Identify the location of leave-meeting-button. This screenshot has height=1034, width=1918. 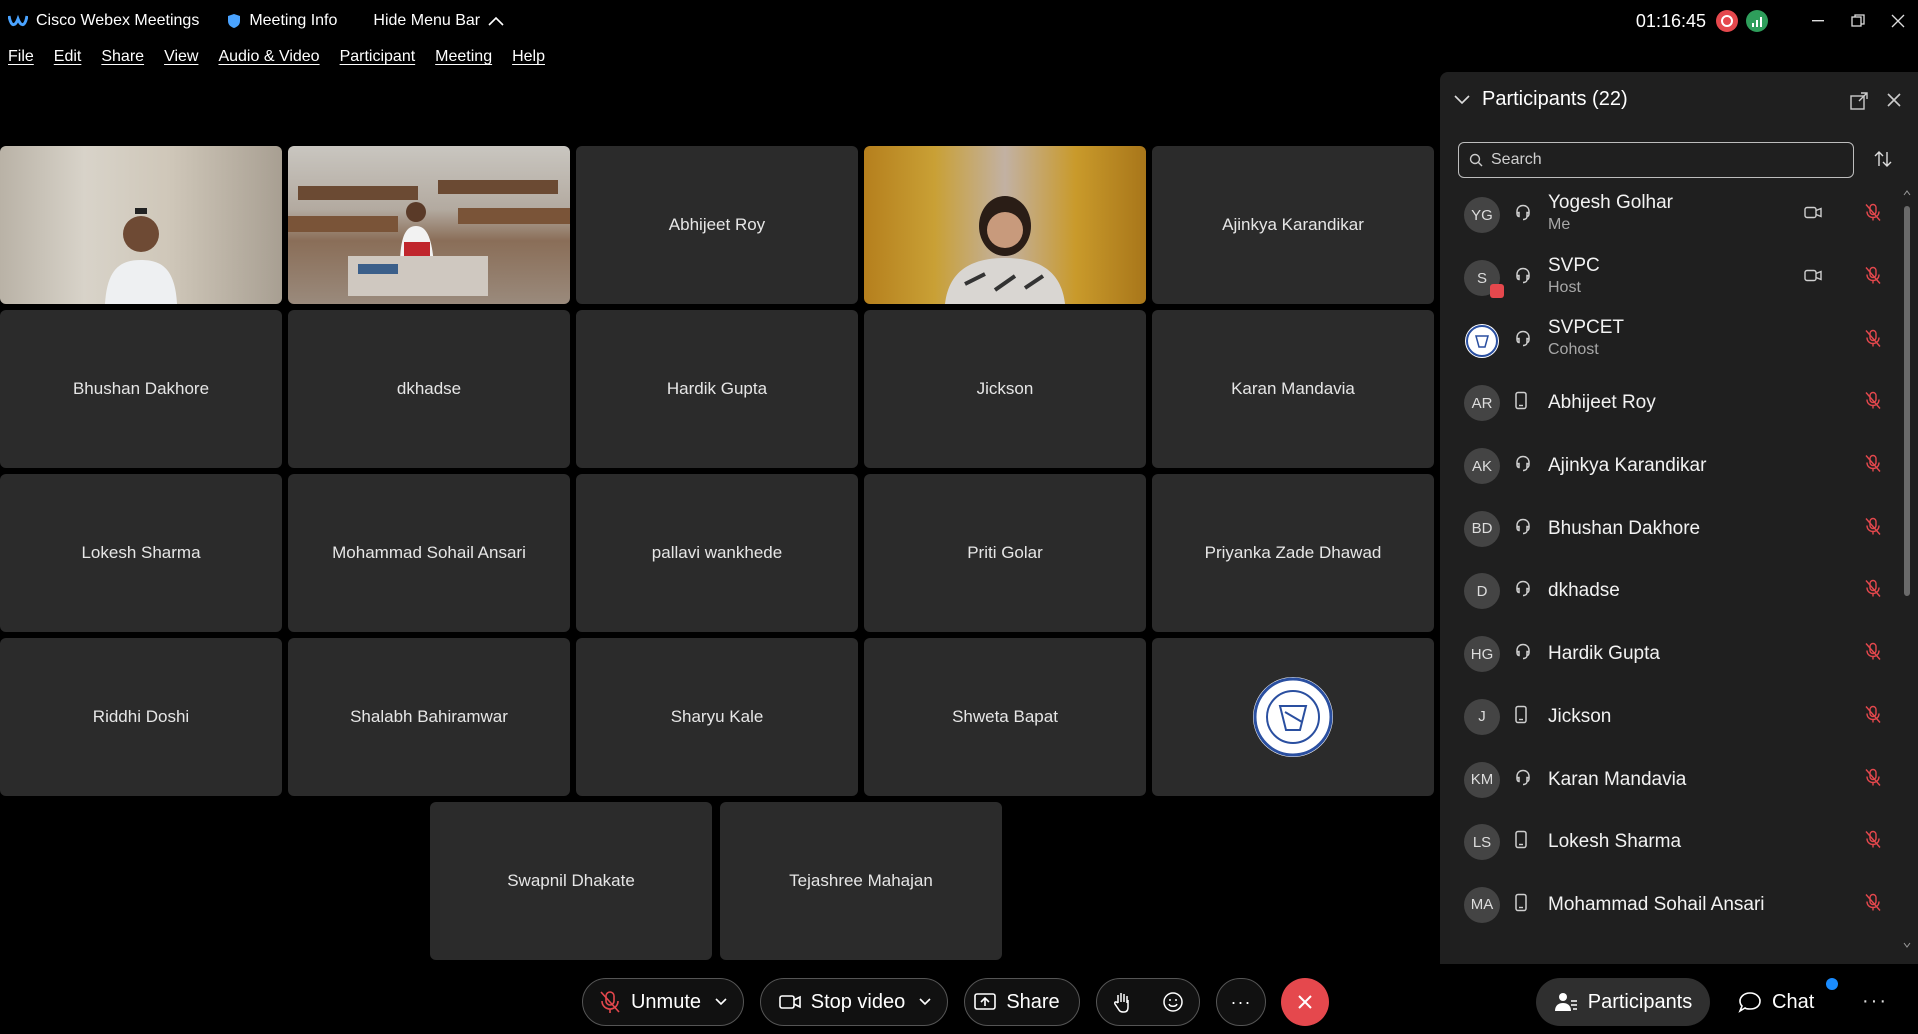
(1305, 1002).